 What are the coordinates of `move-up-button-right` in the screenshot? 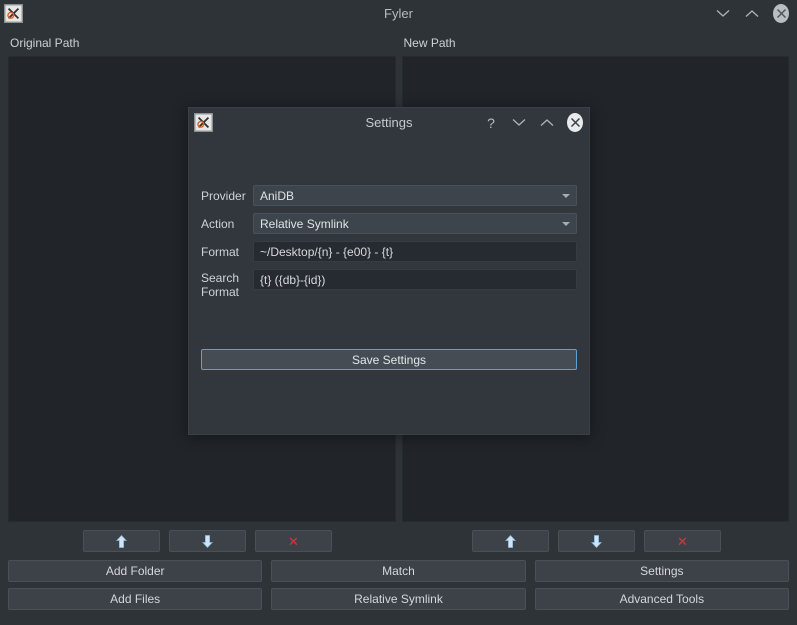 It's located at (510, 541).